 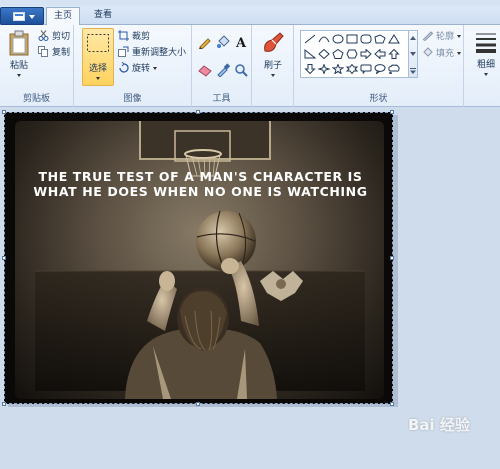 I want to click on tools-group-label: 工具, so click(x=221, y=99).